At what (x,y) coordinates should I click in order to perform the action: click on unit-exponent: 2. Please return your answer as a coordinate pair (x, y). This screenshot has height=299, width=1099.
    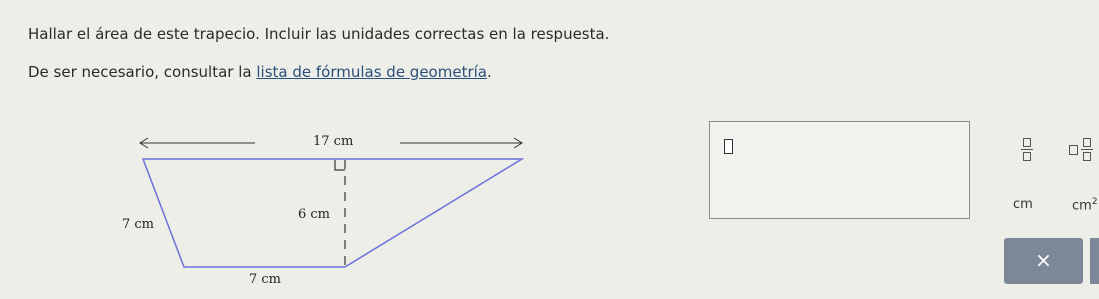
    Looking at the image, I should click on (1094, 202).